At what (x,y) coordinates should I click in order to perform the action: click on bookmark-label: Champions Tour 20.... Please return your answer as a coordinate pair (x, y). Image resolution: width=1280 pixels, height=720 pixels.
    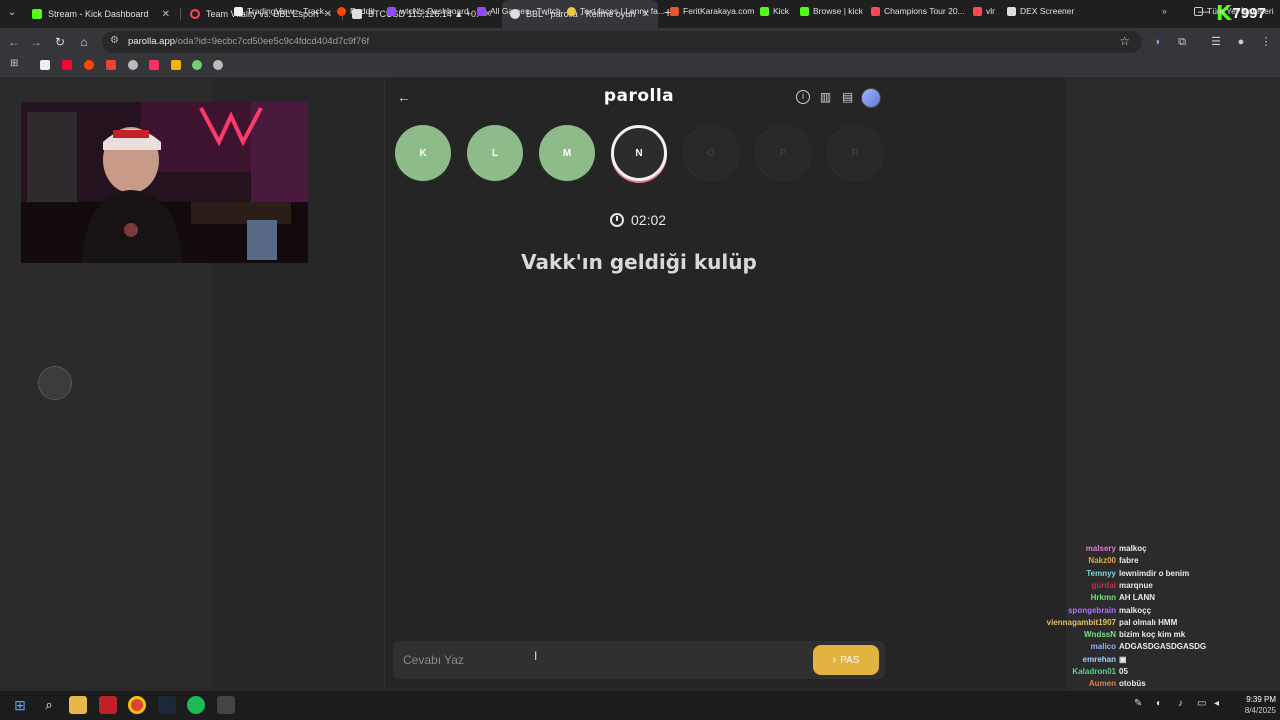
    Looking at the image, I should click on (924, 11).